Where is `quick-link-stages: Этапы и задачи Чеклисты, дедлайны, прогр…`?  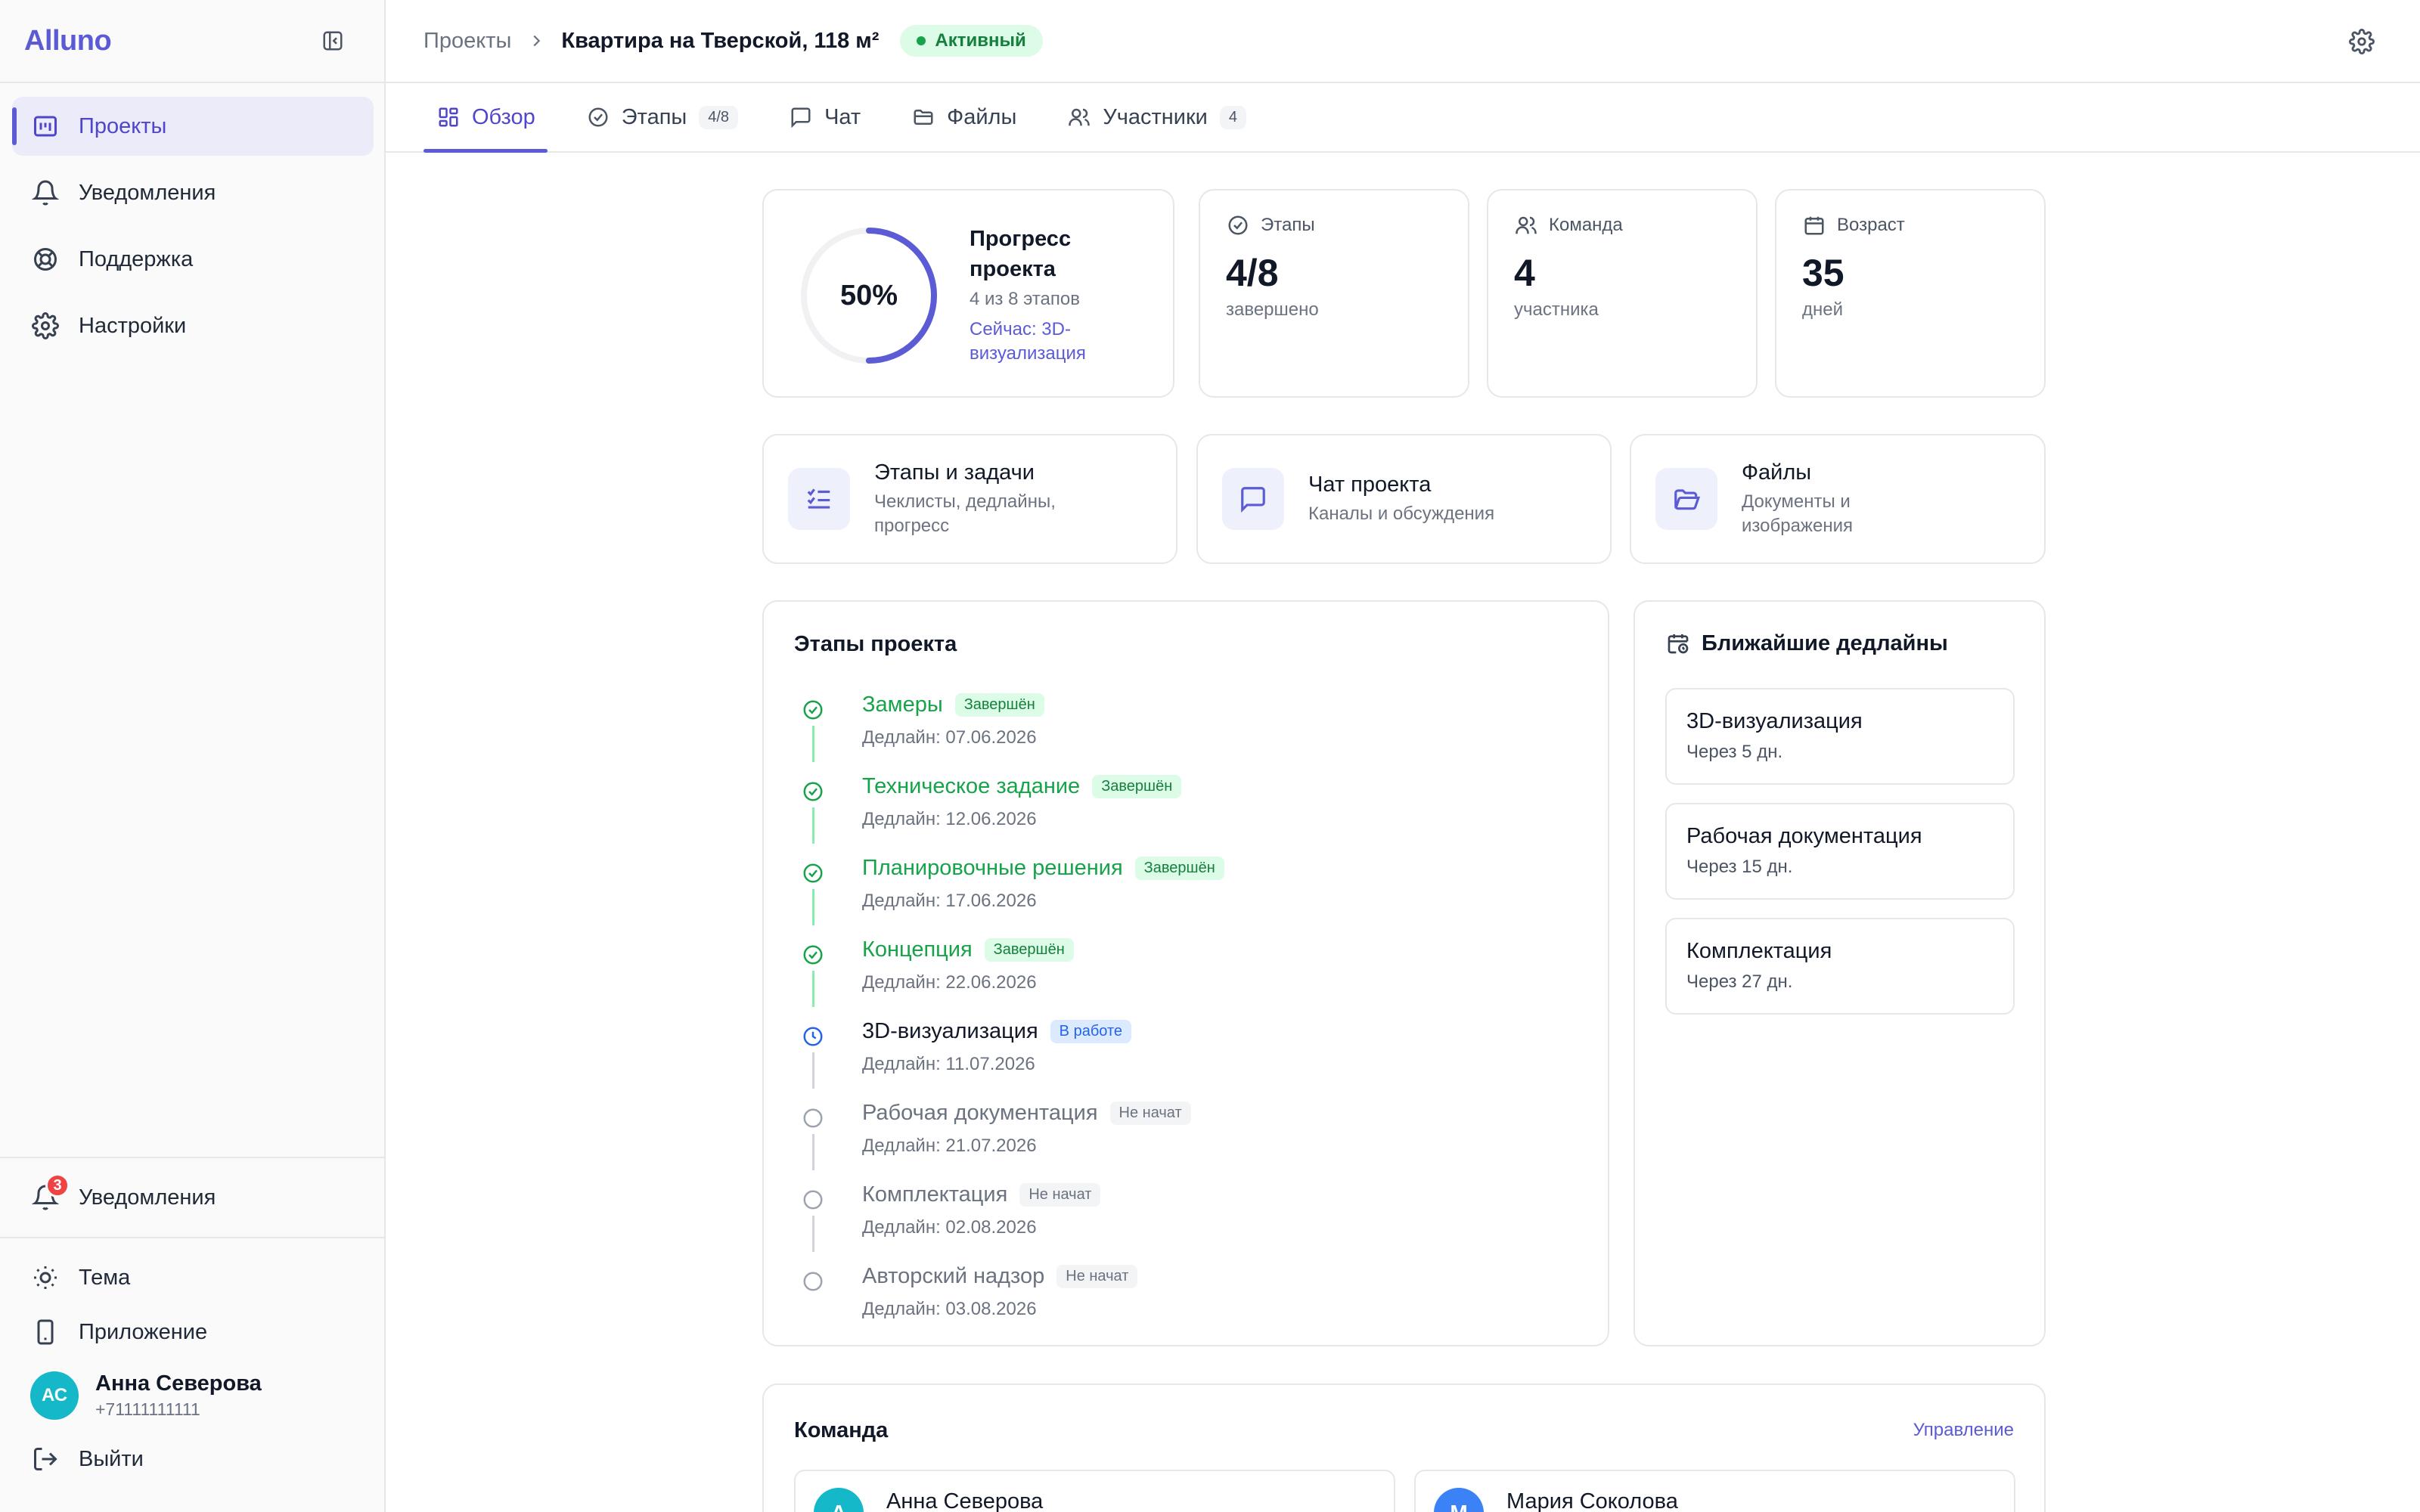 quick-link-stages: Этапы и задачи Чеклисты, дедлайны, прогр… is located at coordinates (970, 499).